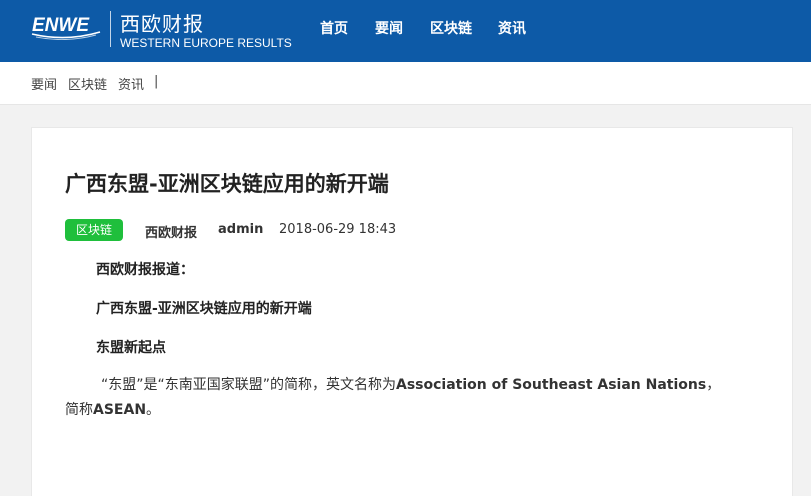 This screenshot has width=811, height=496. What do you see at coordinates (204, 309) in the screenshot?
I see `article-subtitle: 广西东盟-亚洲区块链应用的新开端` at bounding box center [204, 309].